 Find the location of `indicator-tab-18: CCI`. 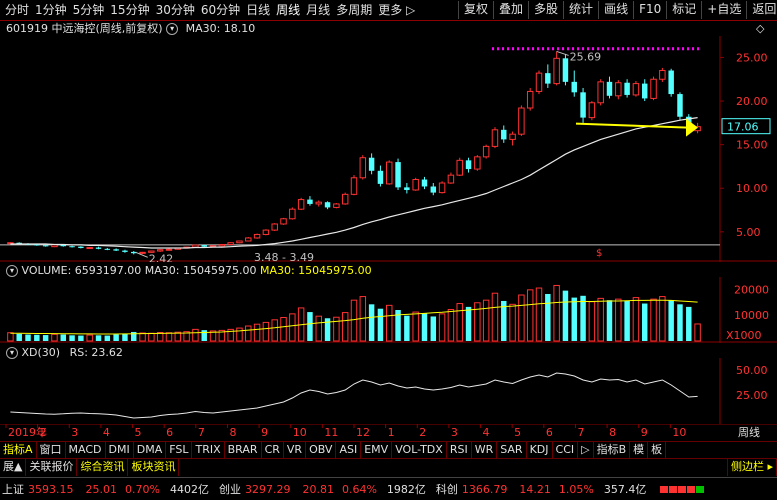

indicator-tab-18: CCI is located at coordinates (566, 450).